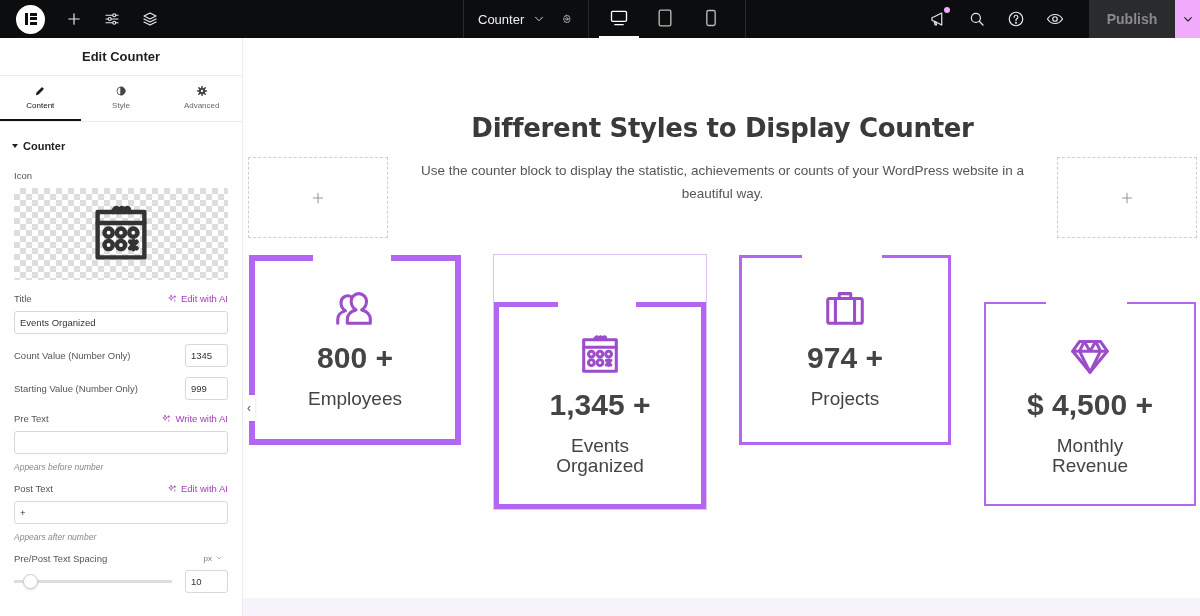 This screenshot has height=616, width=1200. Describe the element at coordinates (30, 19) in the screenshot. I see `logo-icon` at that location.